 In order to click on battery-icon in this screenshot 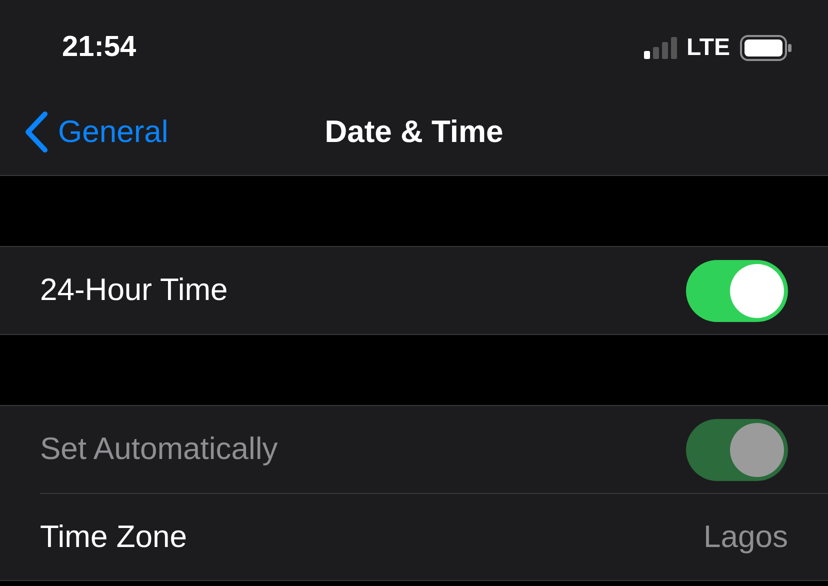, I will do `click(766, 47)`.